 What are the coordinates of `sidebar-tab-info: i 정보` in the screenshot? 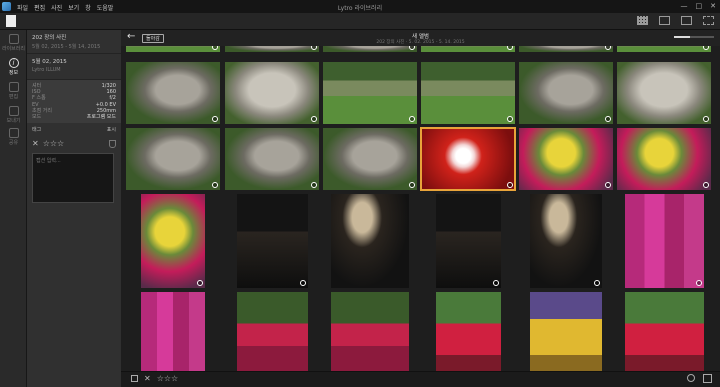 It's located at (13, 67).